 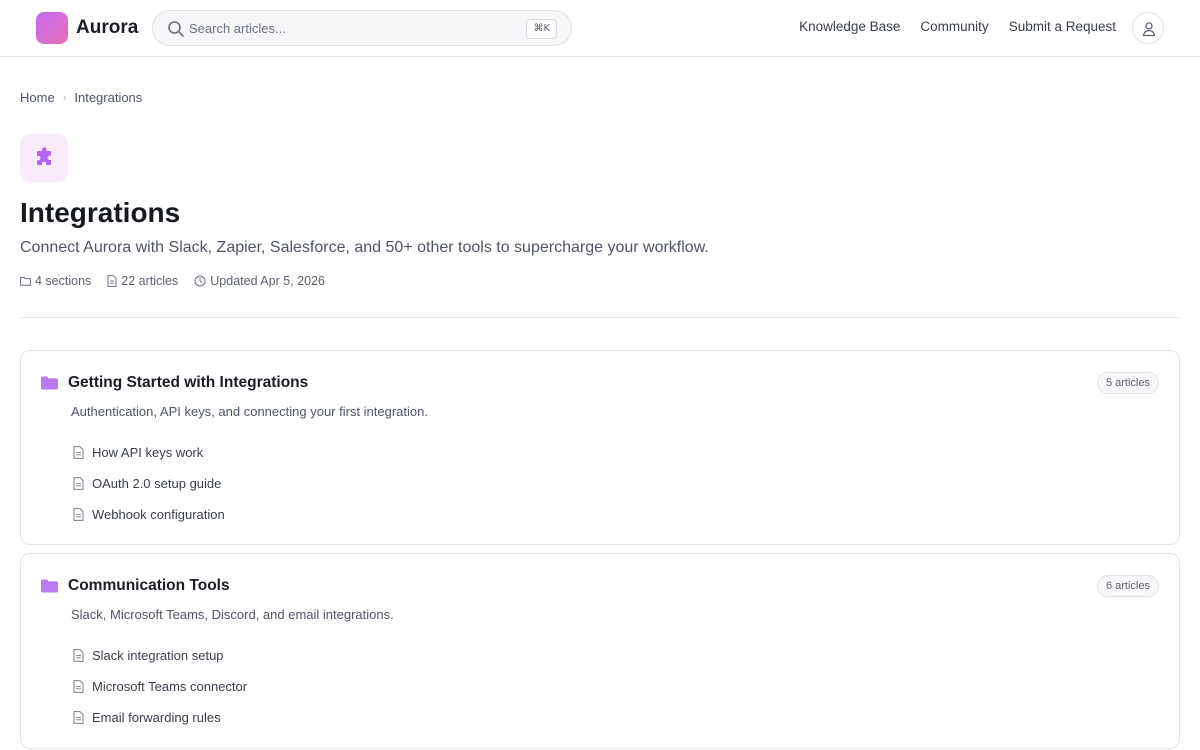 I want to click on page-title: Integrations, so click(x=100, y=212).